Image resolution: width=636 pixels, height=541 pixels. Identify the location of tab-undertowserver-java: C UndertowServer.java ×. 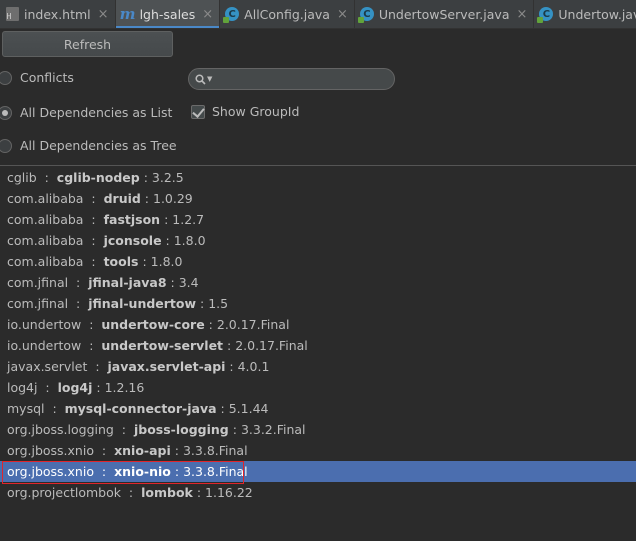
(445, 14).